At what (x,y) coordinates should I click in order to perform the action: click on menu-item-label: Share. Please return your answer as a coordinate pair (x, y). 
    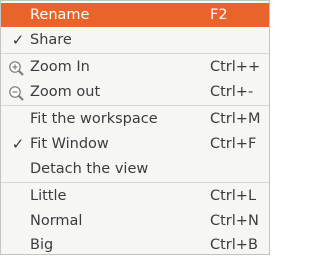
    Looking at the image, I should click on (51, 40).